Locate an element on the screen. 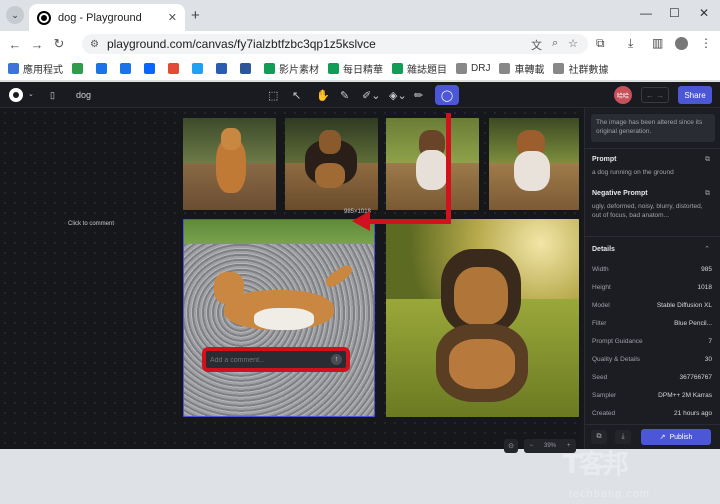 Image resolution: width=720 pixels, height=504 pixels. window-close-icon: ✕ is located at coordinates (704, 13).